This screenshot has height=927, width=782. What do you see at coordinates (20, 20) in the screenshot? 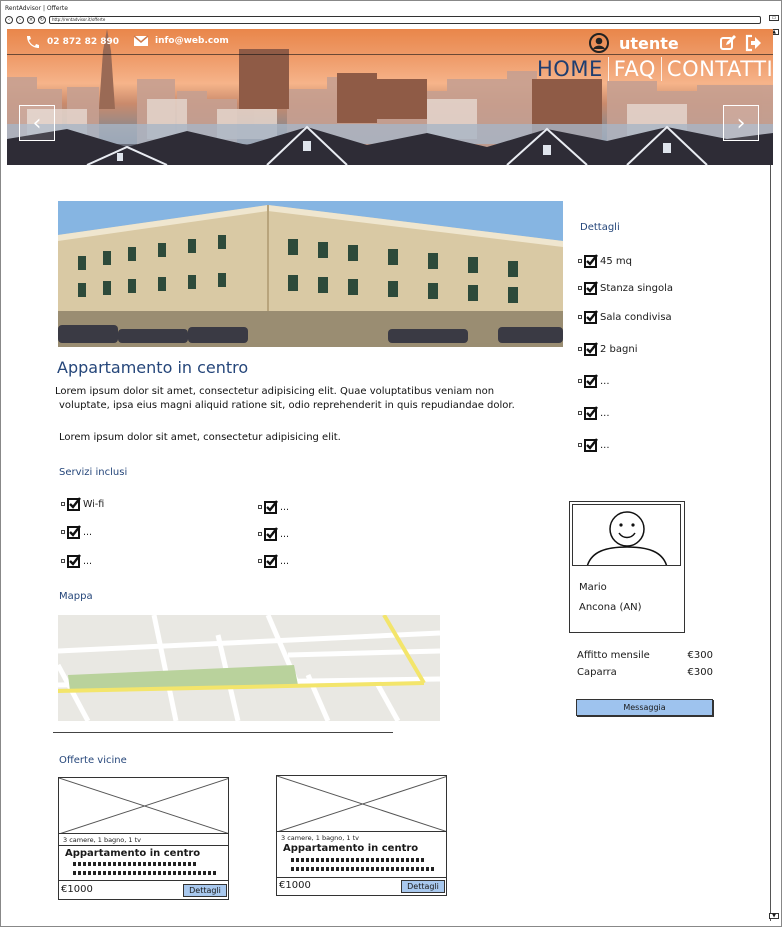
I see `forward-icon: ›` at bounding box center [20, 20].